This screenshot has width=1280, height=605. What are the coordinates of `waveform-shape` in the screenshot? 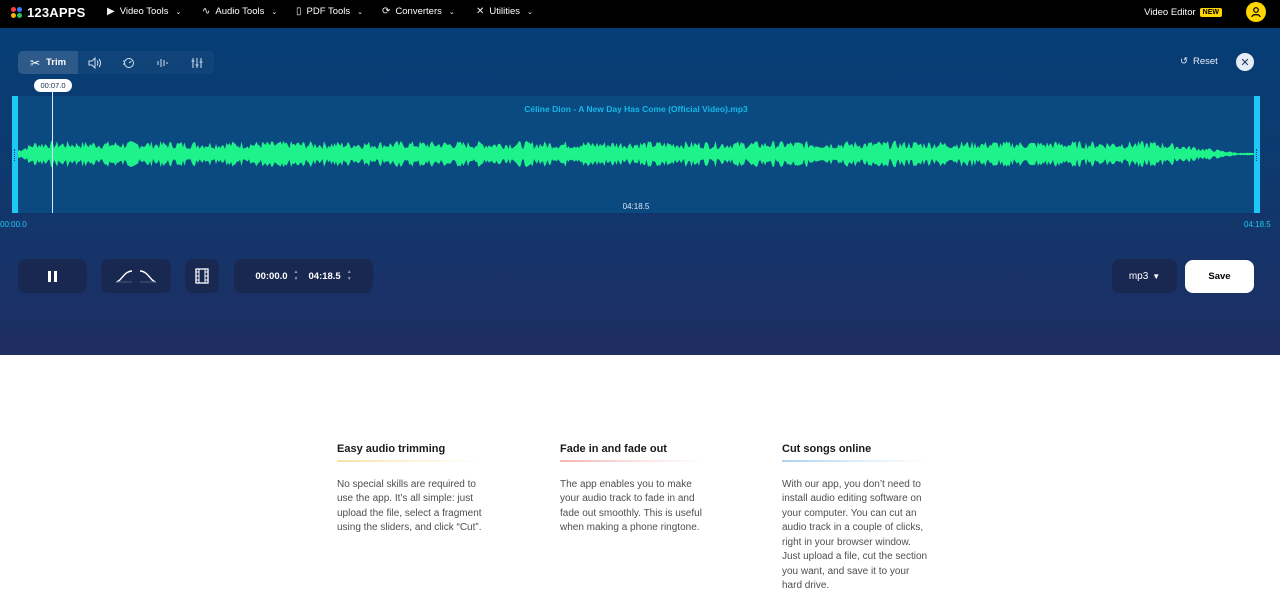 It's located at (637, 154).